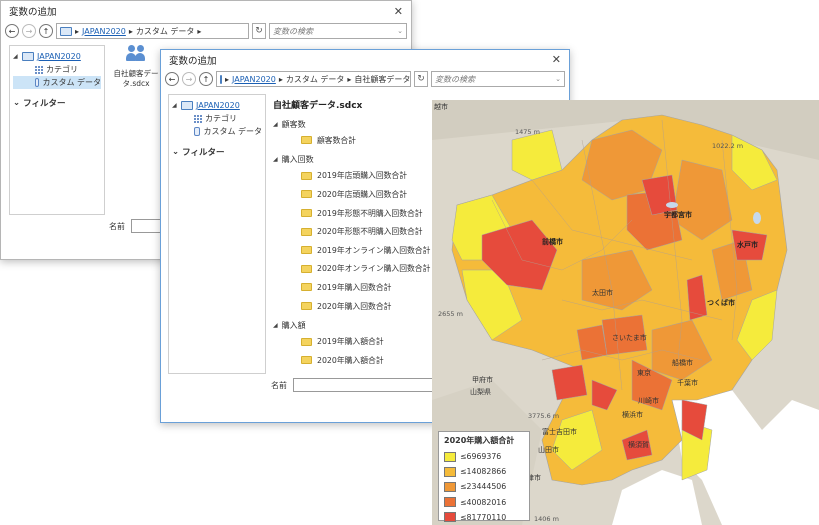 This screenshot has height=525, width=819. What do you see at coordinates (368, 360) in the screenshot?
I see `variable-item: 2020年購入額合計` at bounding box center [368, 360].